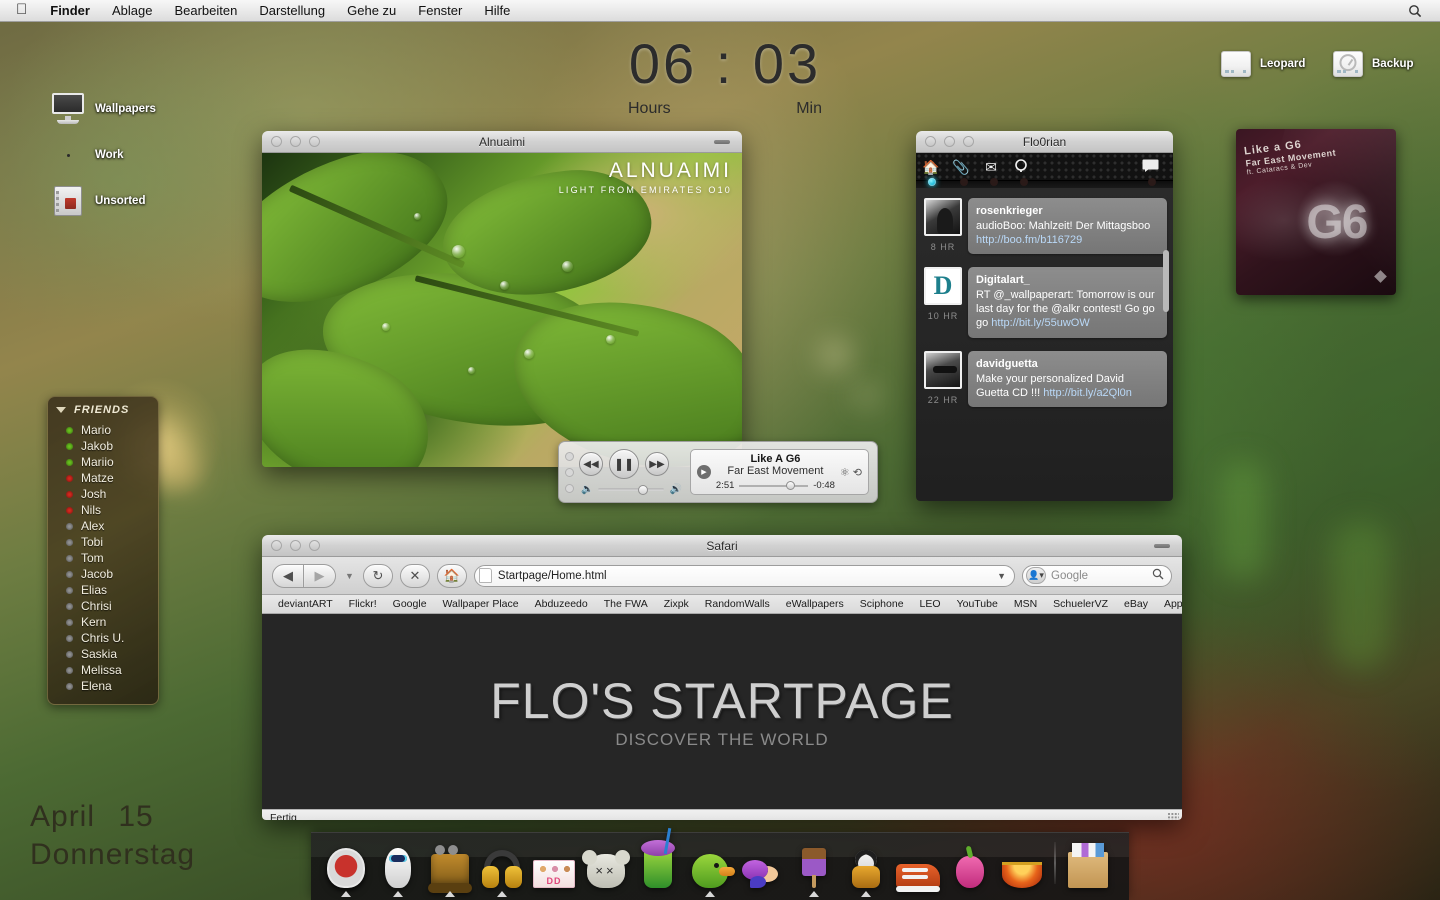 The width and height of the screenshot is (1440, 900). What do you see at coordinates (791, 485) in the screenshot?
I see `track-progress-knob` at bounding box center [791, 485].